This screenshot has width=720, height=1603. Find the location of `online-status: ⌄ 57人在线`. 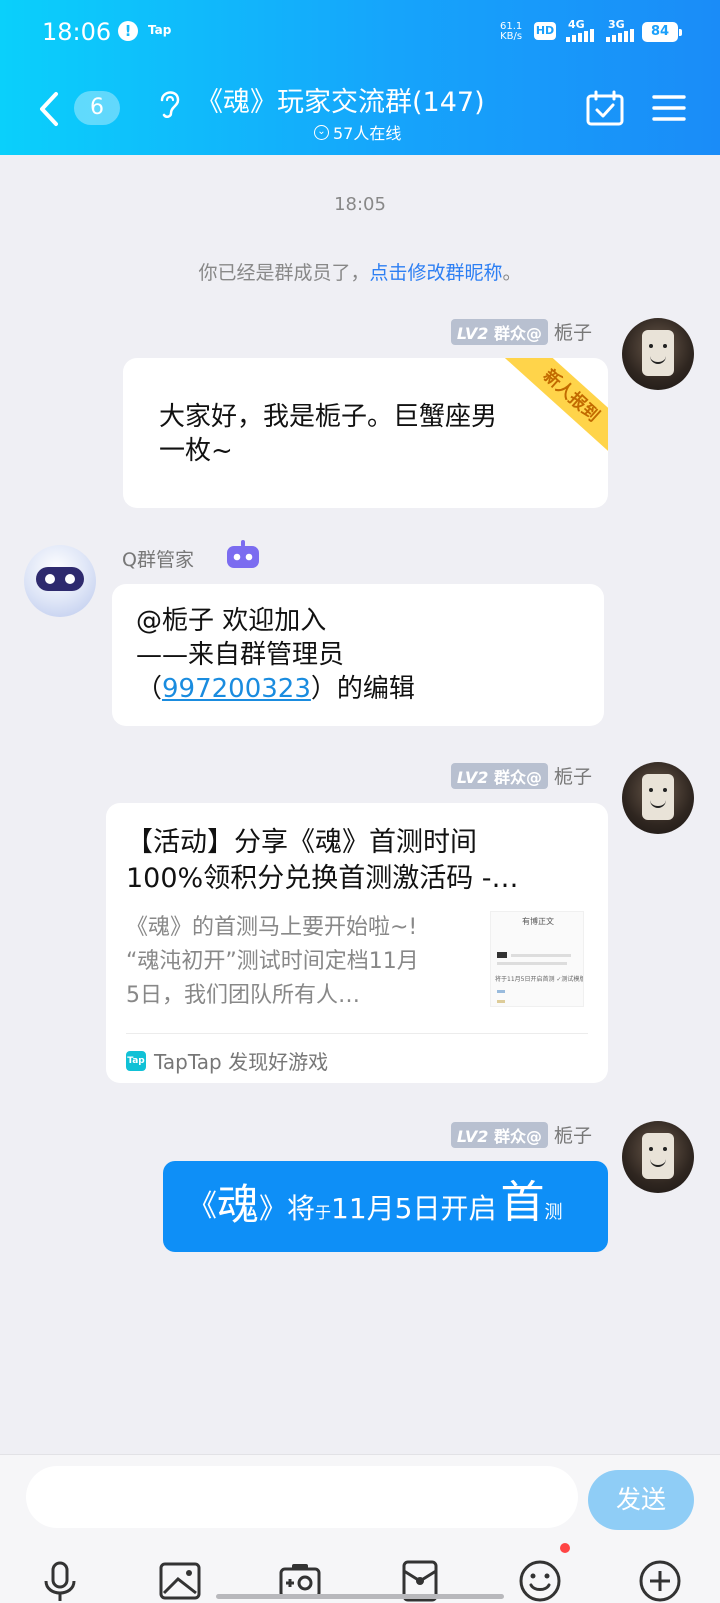

online-status: ⌄ 57人在线 is located at coordinates (357, 132).